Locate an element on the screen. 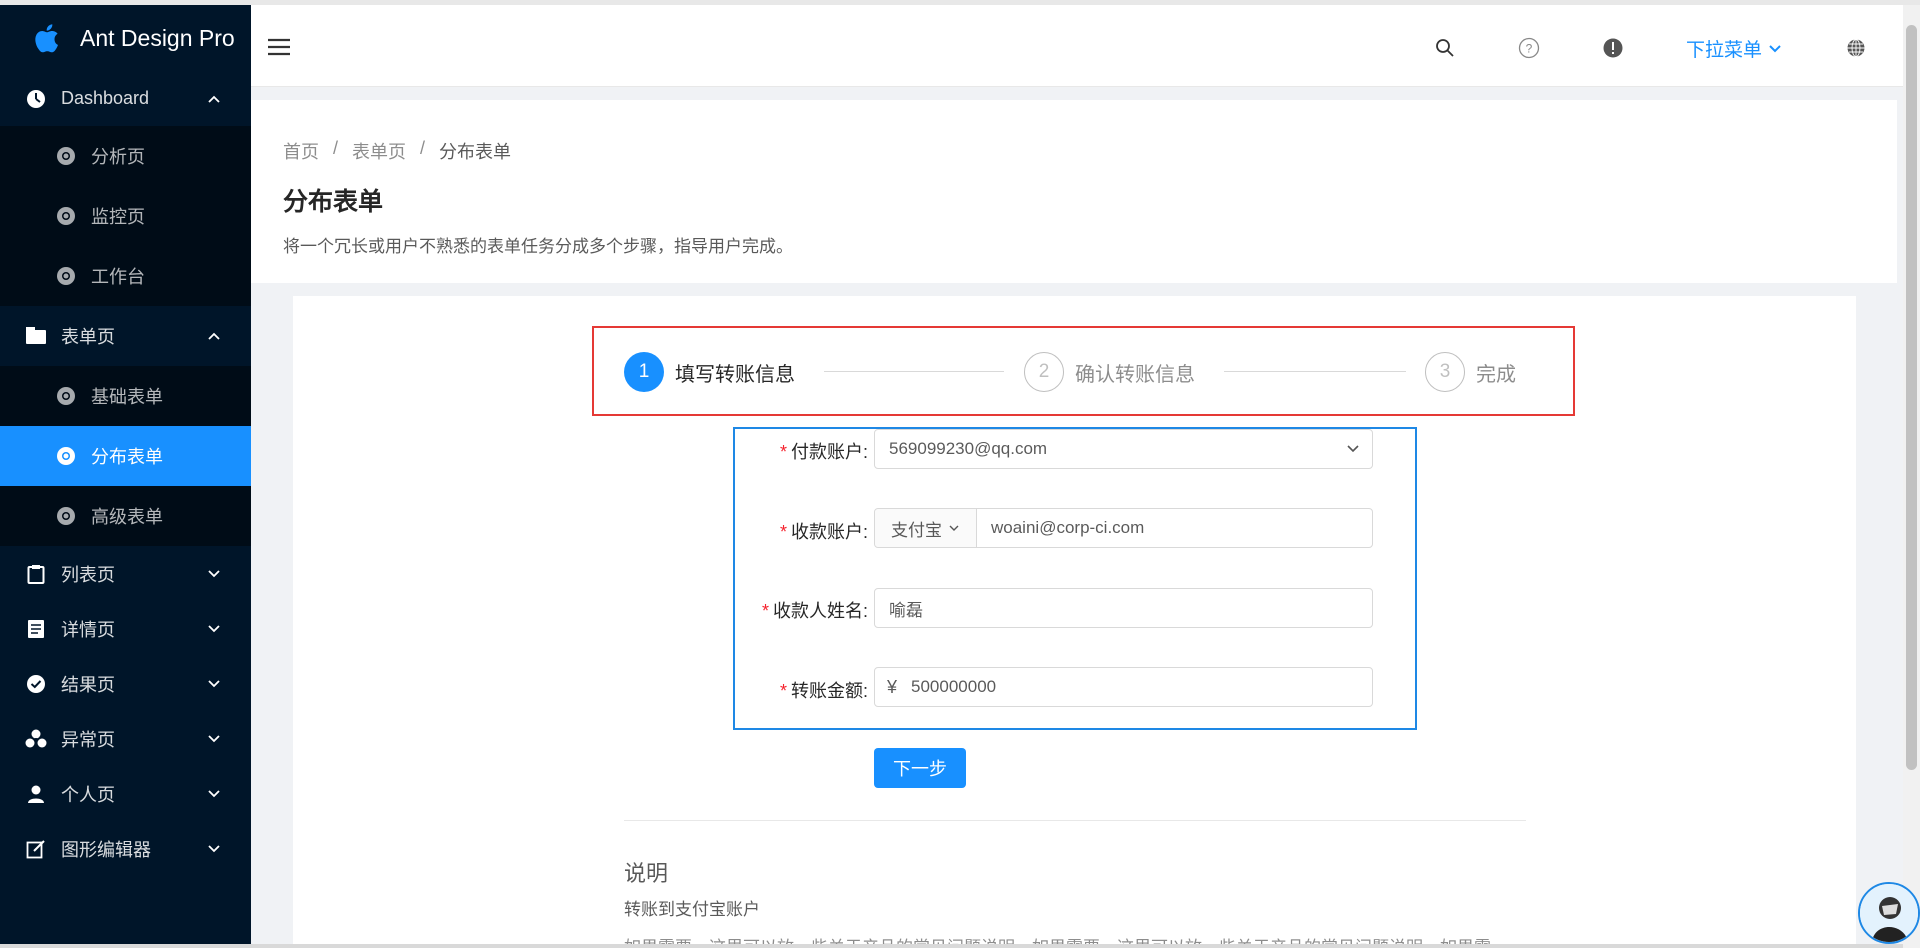 The width and height of the screenshot is (1920, 948). scrollbar-thumb is located at coordinates (1911, 397).